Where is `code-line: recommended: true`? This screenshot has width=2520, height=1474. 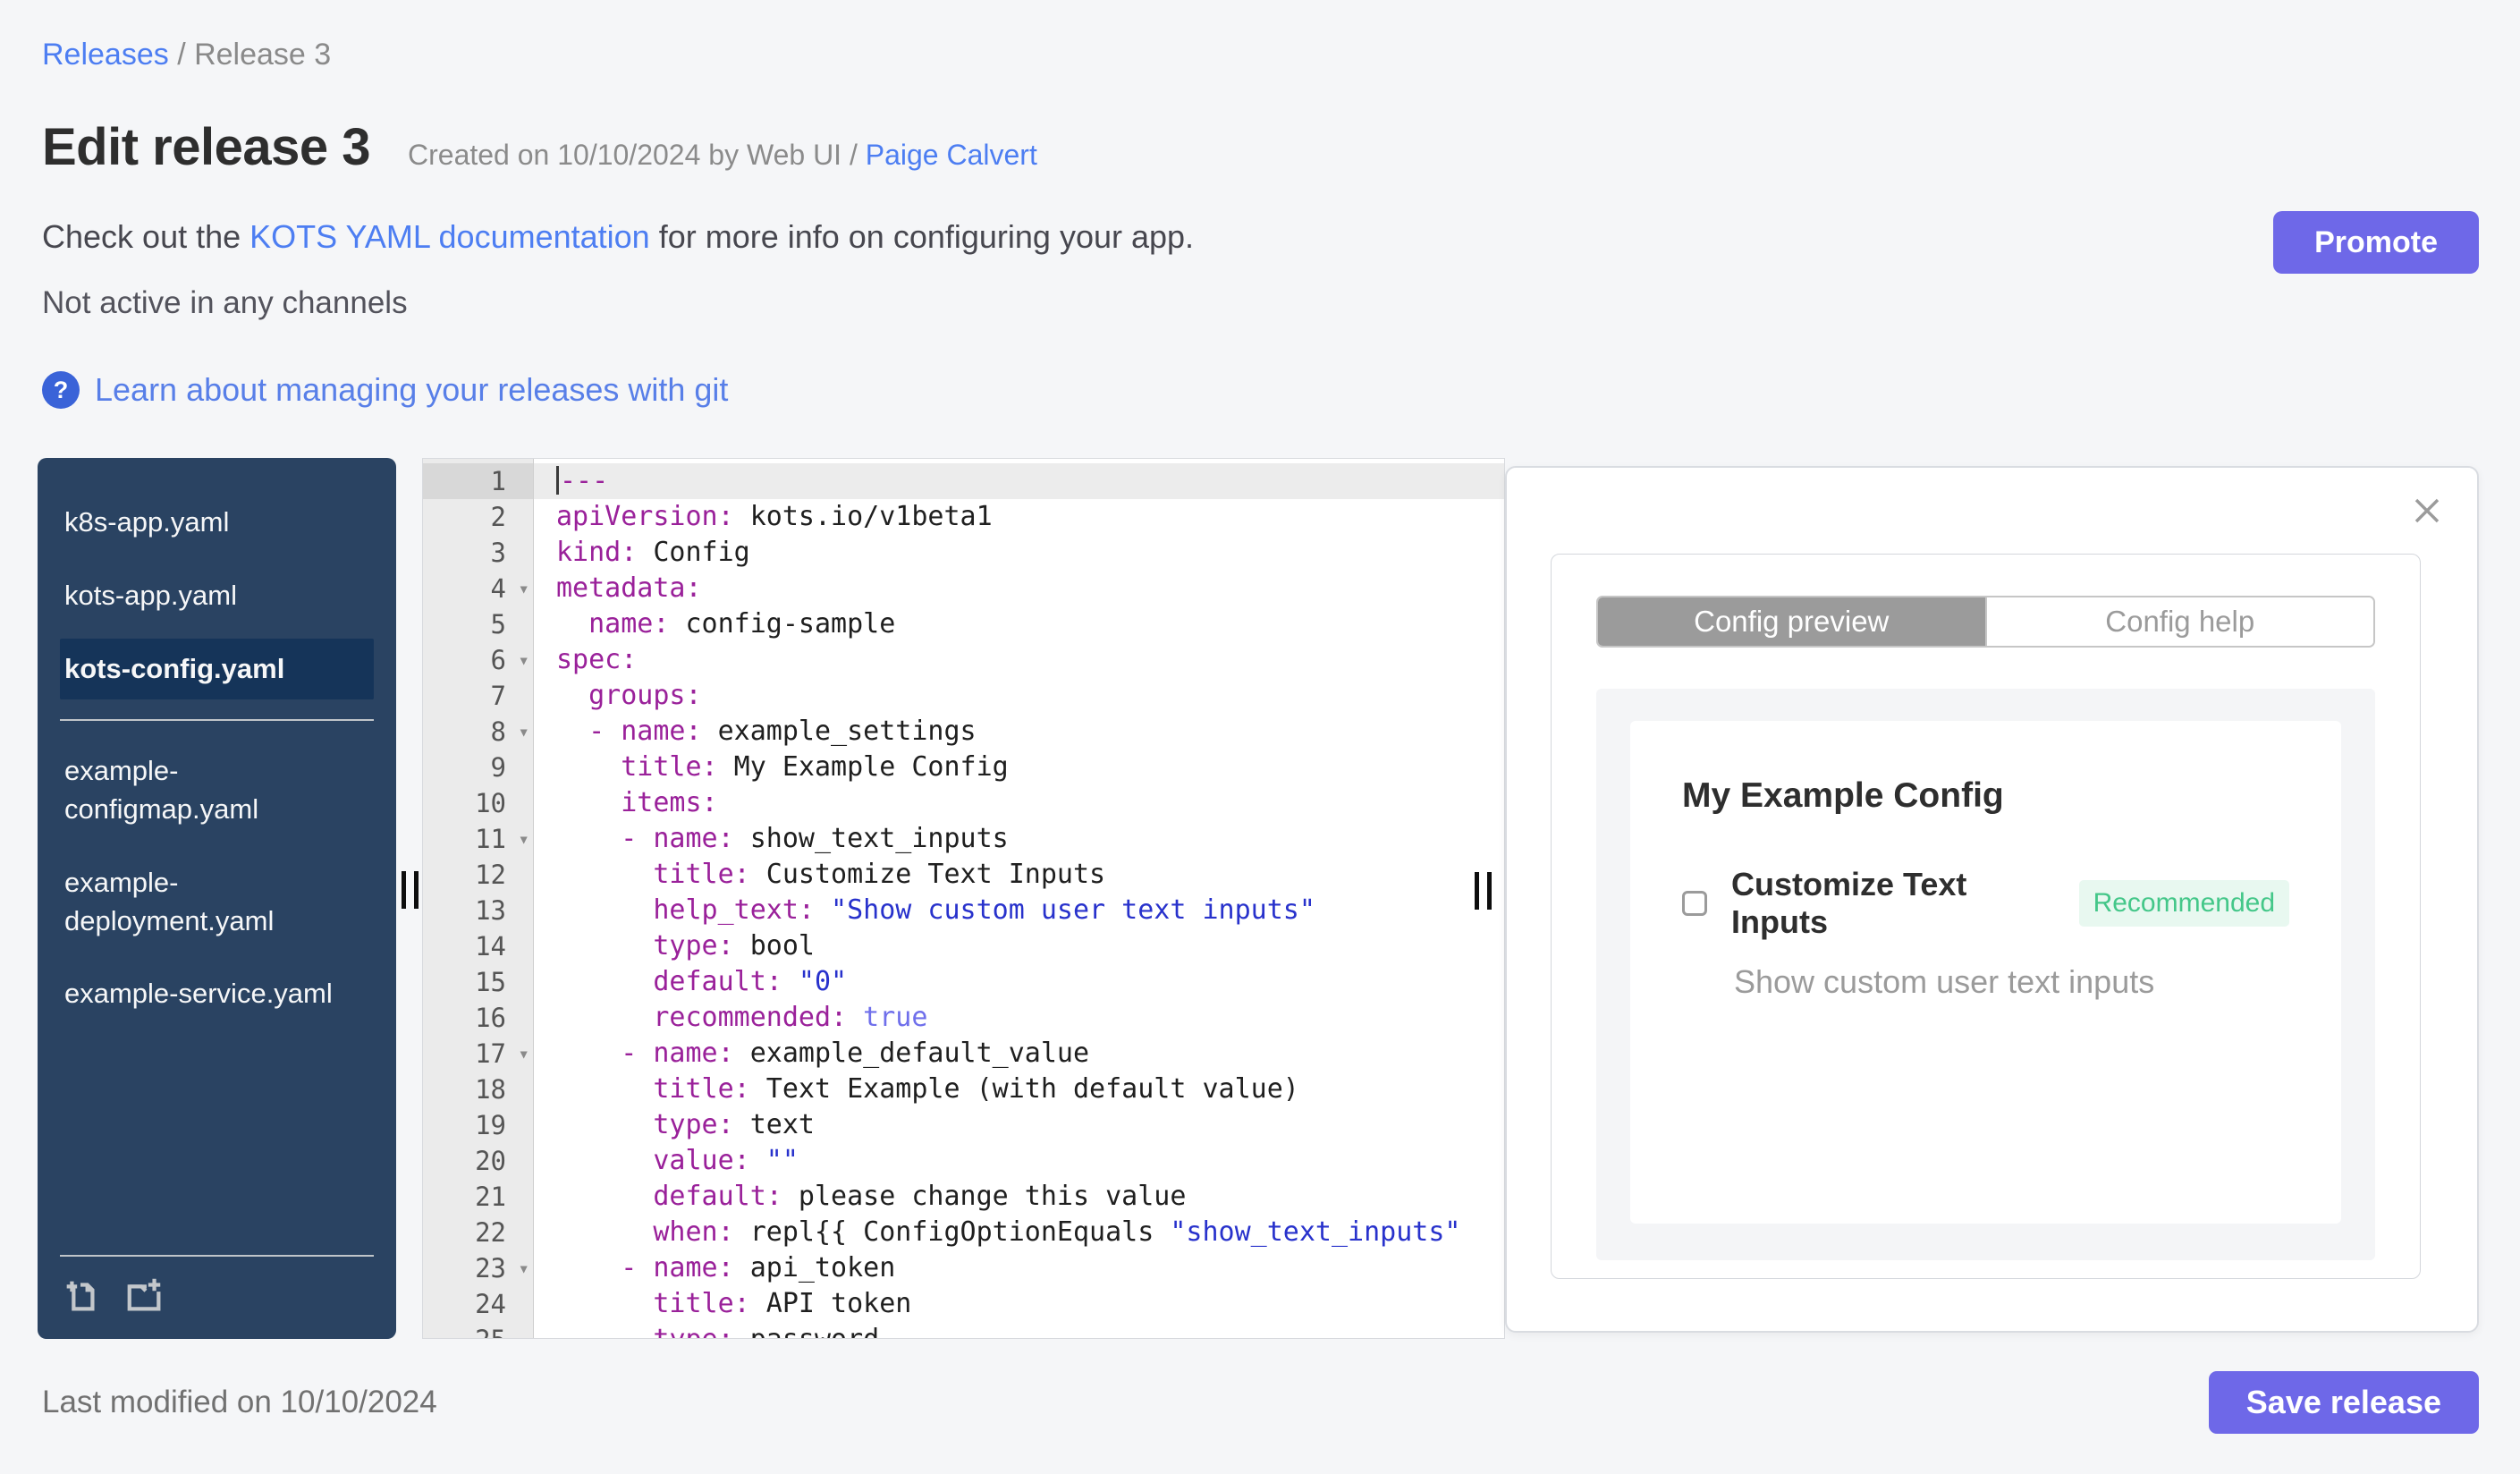
code-line: recommended: true is located at coordinates (1019, 1018).